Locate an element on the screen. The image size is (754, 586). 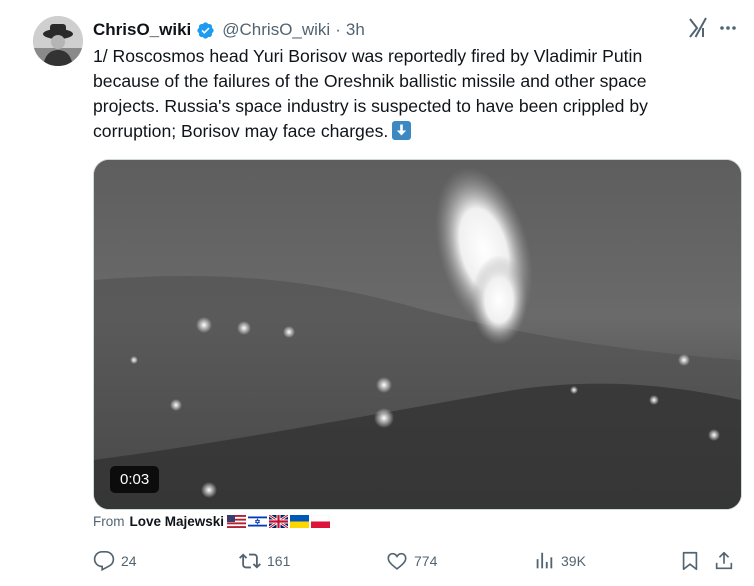
avatar-image is located at coordinates (58, 41).